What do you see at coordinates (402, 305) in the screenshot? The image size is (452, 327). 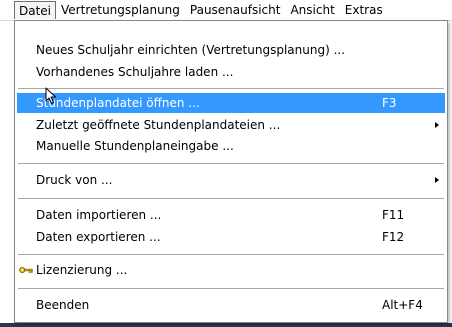 I see `menu-item-shortcut: Alt+F4` at bounding box center [402, 305].